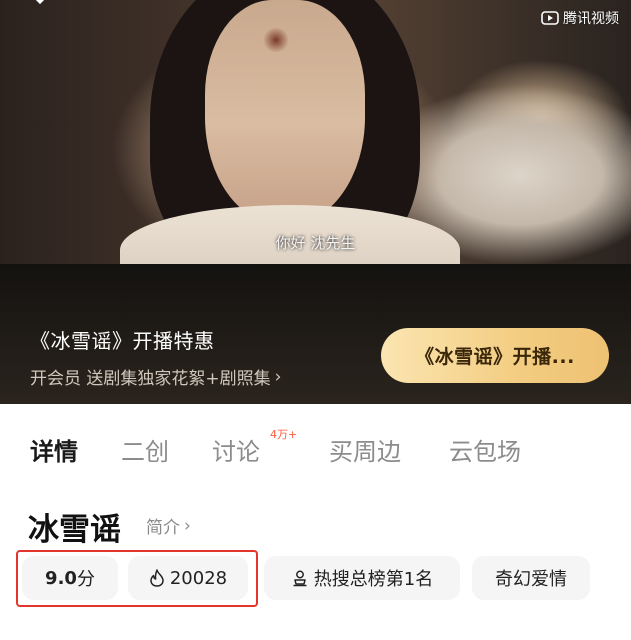  I want to click on rank-label: 热搜总榜第1名, so click(373, 579).